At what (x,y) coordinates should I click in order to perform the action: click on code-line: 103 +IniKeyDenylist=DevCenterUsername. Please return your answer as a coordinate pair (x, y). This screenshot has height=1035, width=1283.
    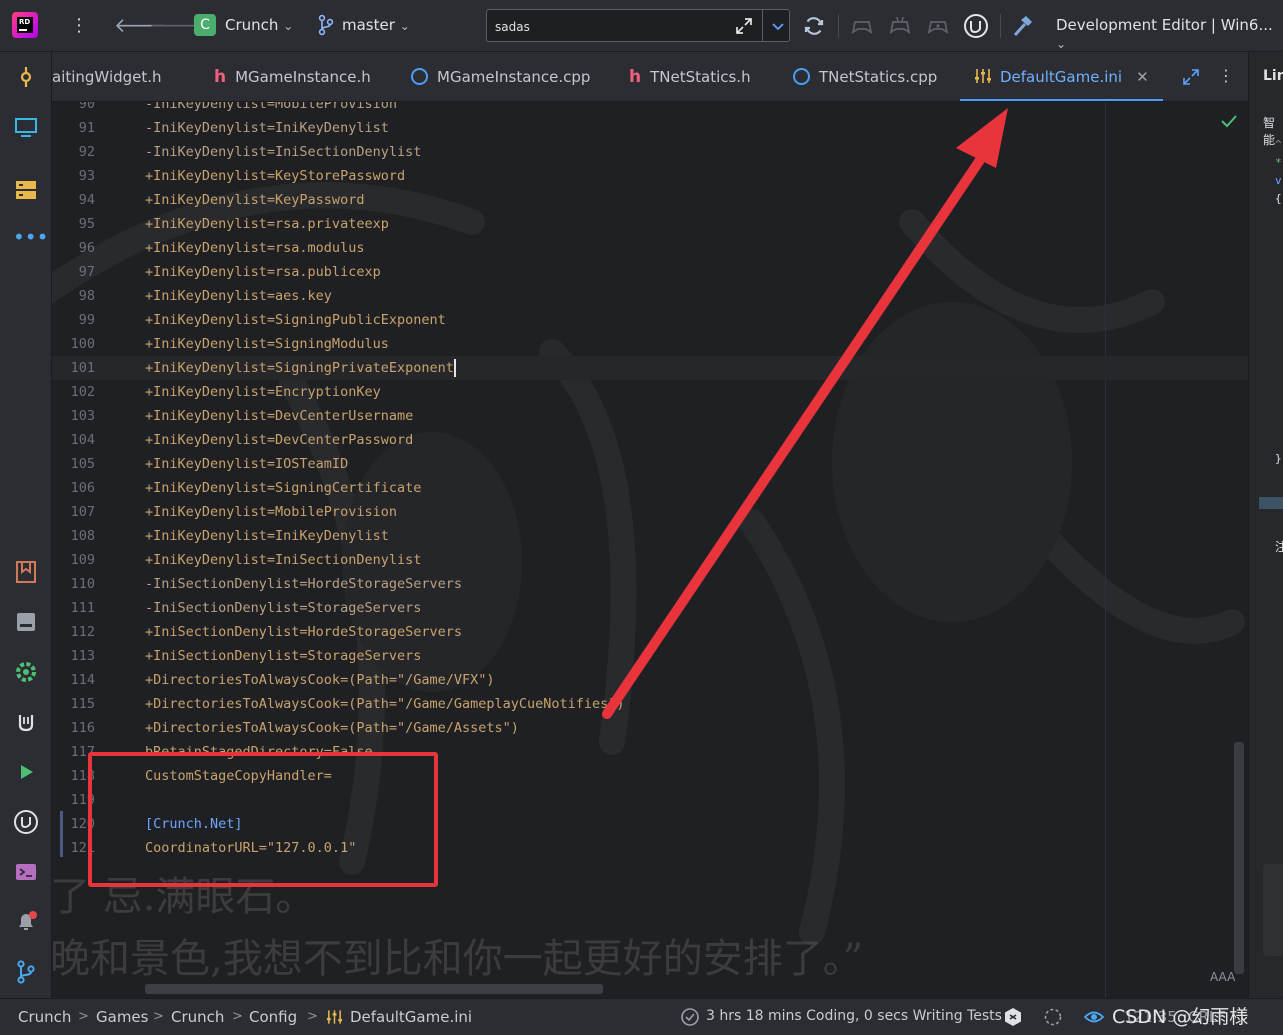
    Looking at the image, I should click on (650, 416).